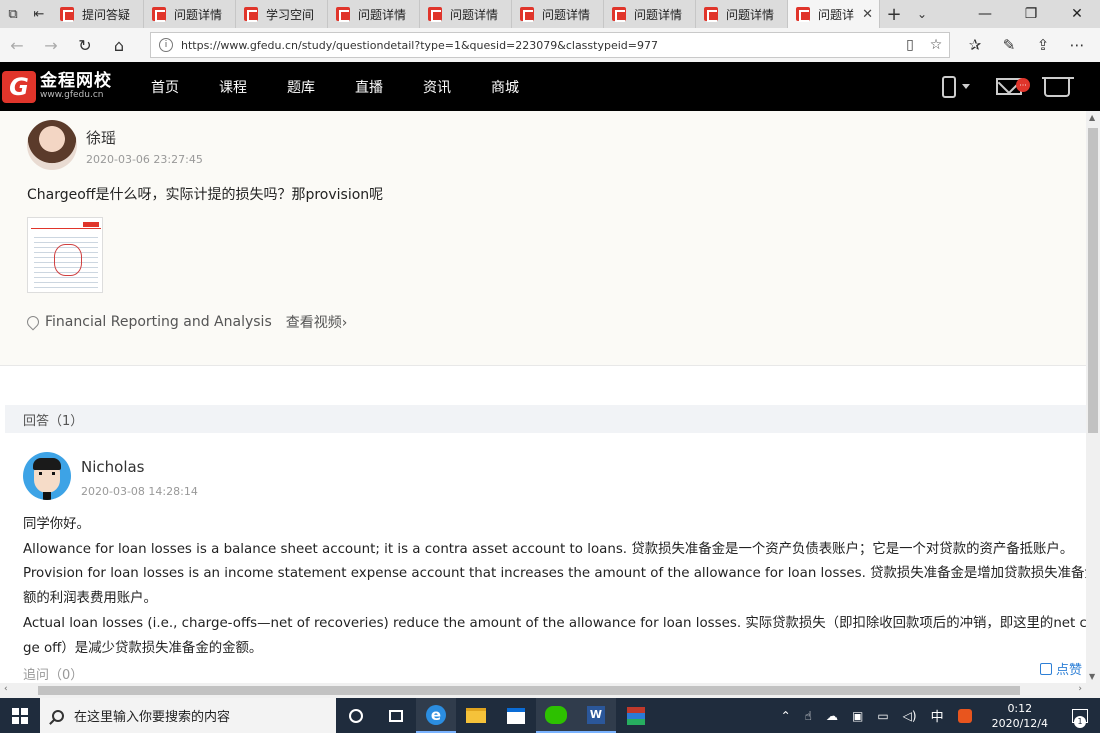  Describe the element at coordinates (857, 716) in the screenshot. I see `screen-capture-icon: ▣` at that location.